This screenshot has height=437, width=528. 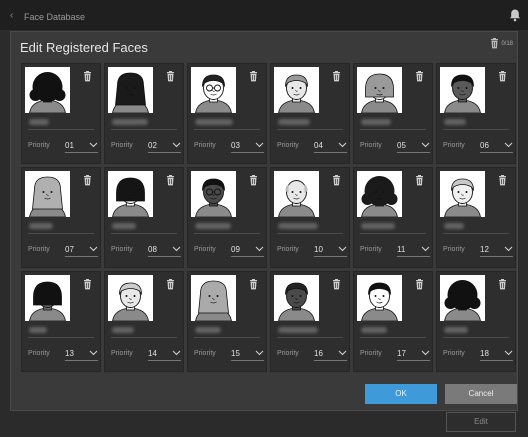 I want to click on priority-value: 11, so click(x=401, y=249).